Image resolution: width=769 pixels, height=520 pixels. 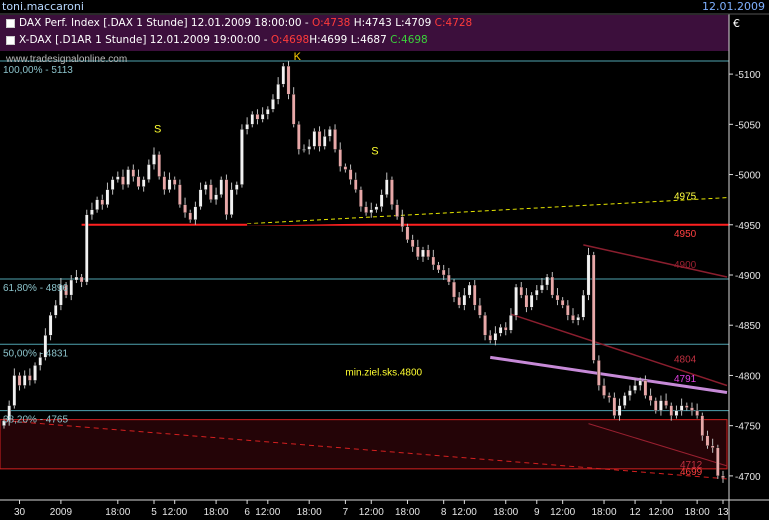 What do you see at coordinates (444, 512) in the screenshot?
I see `x-tick-label: 8` at bounding box center [444, 512].